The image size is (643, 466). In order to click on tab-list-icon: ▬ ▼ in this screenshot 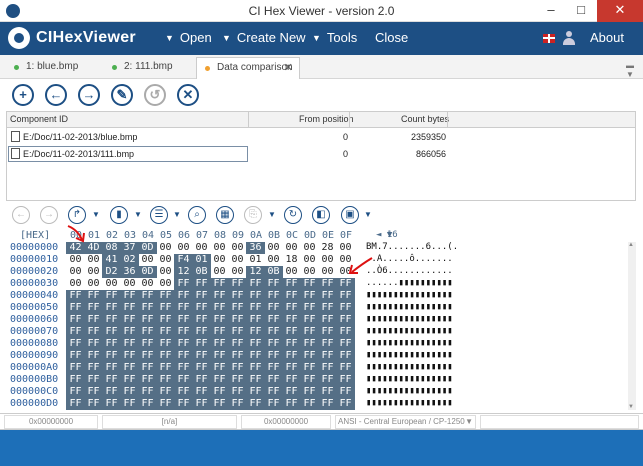, I will do `click(630, 70)`.